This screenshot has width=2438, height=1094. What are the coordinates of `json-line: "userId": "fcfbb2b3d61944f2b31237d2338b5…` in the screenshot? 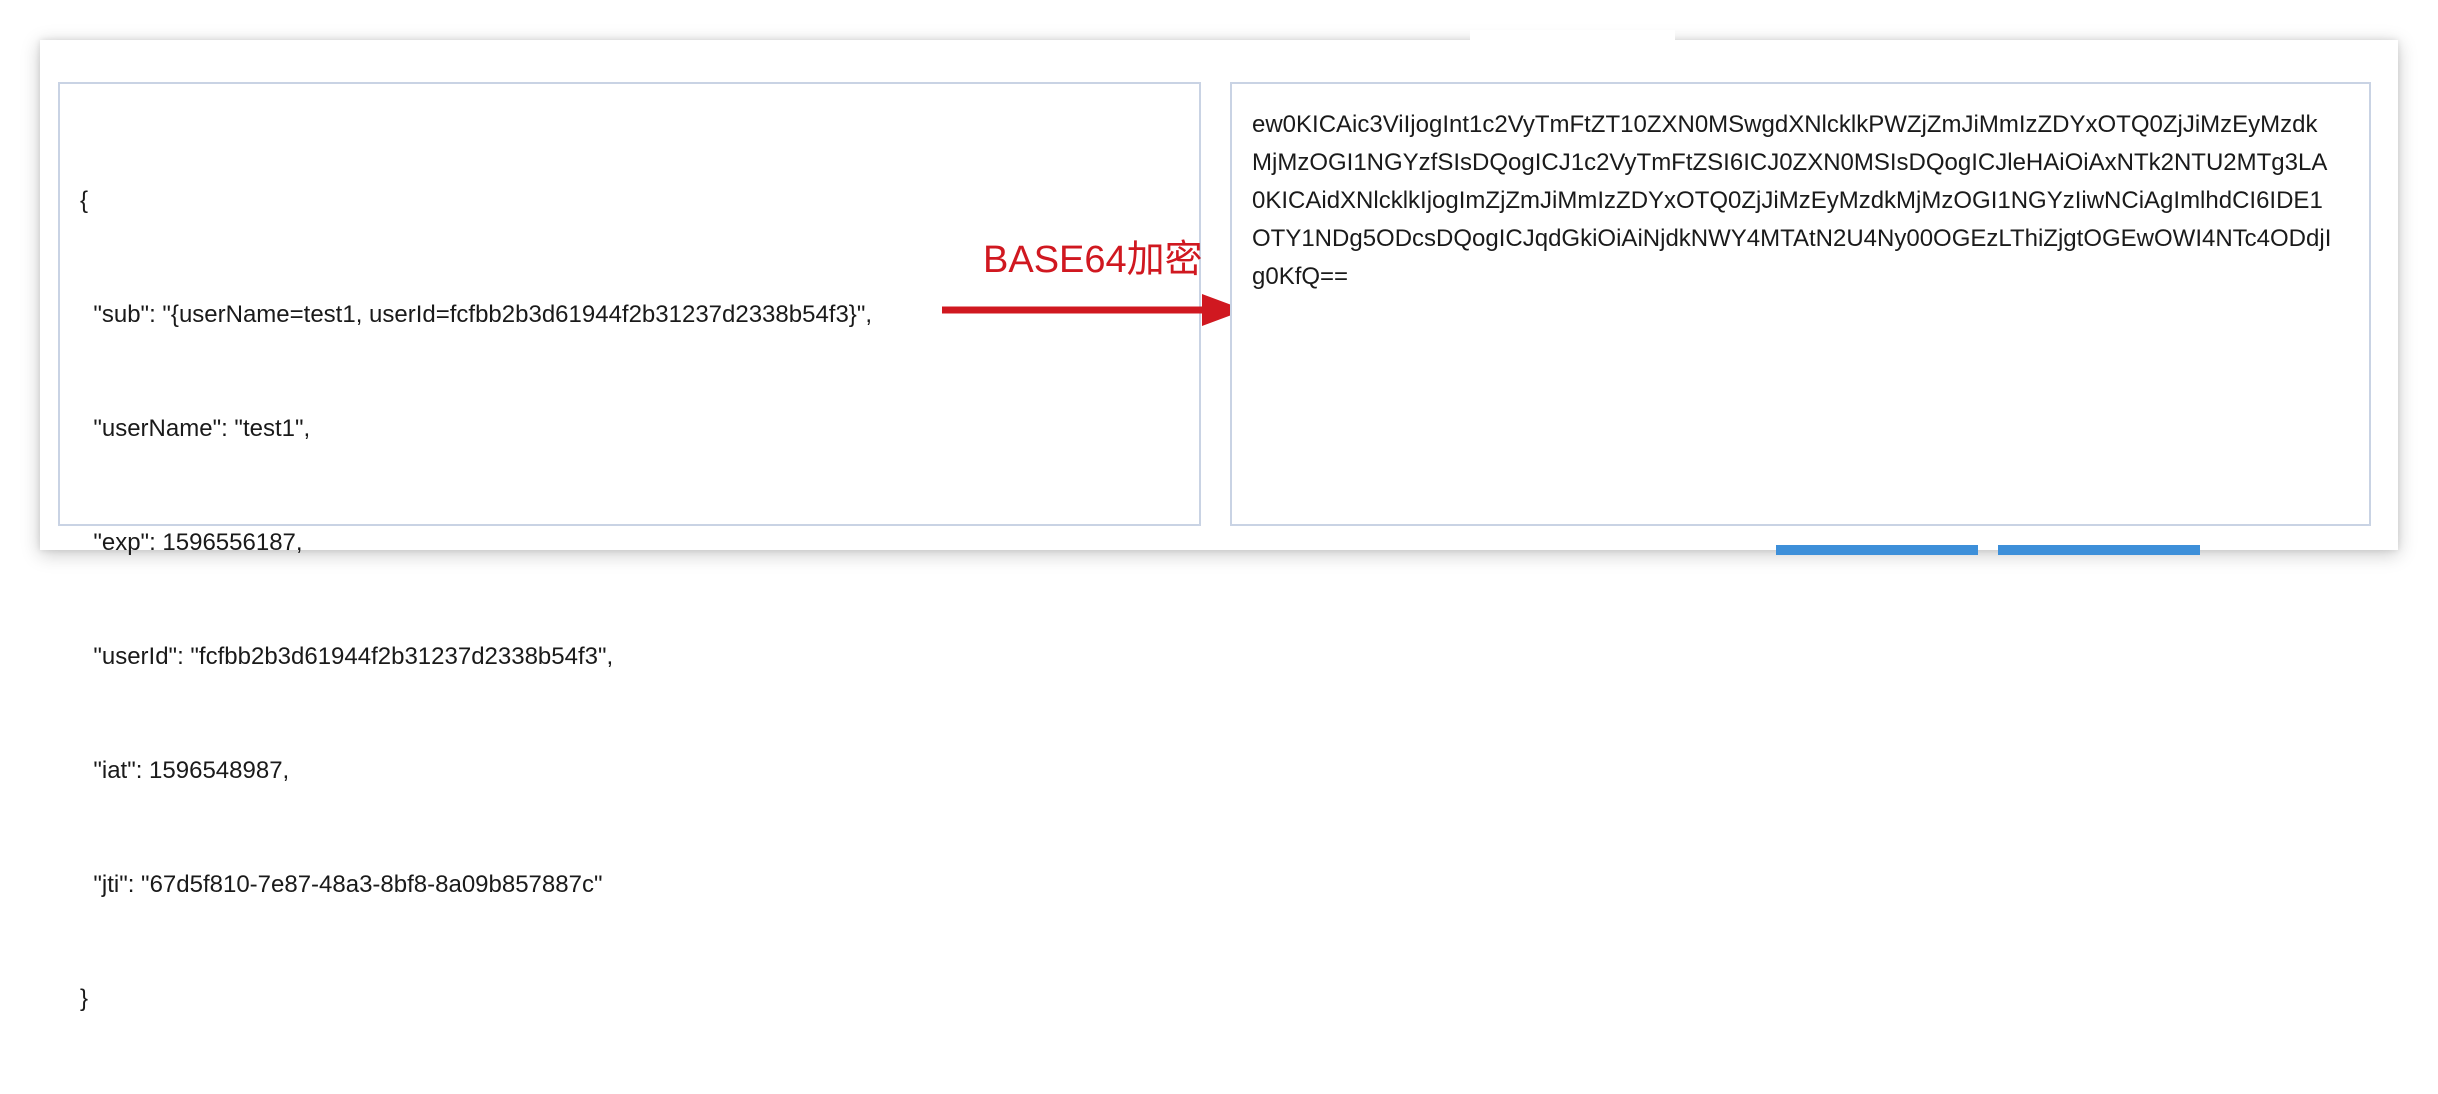 It's located at (347, 656).